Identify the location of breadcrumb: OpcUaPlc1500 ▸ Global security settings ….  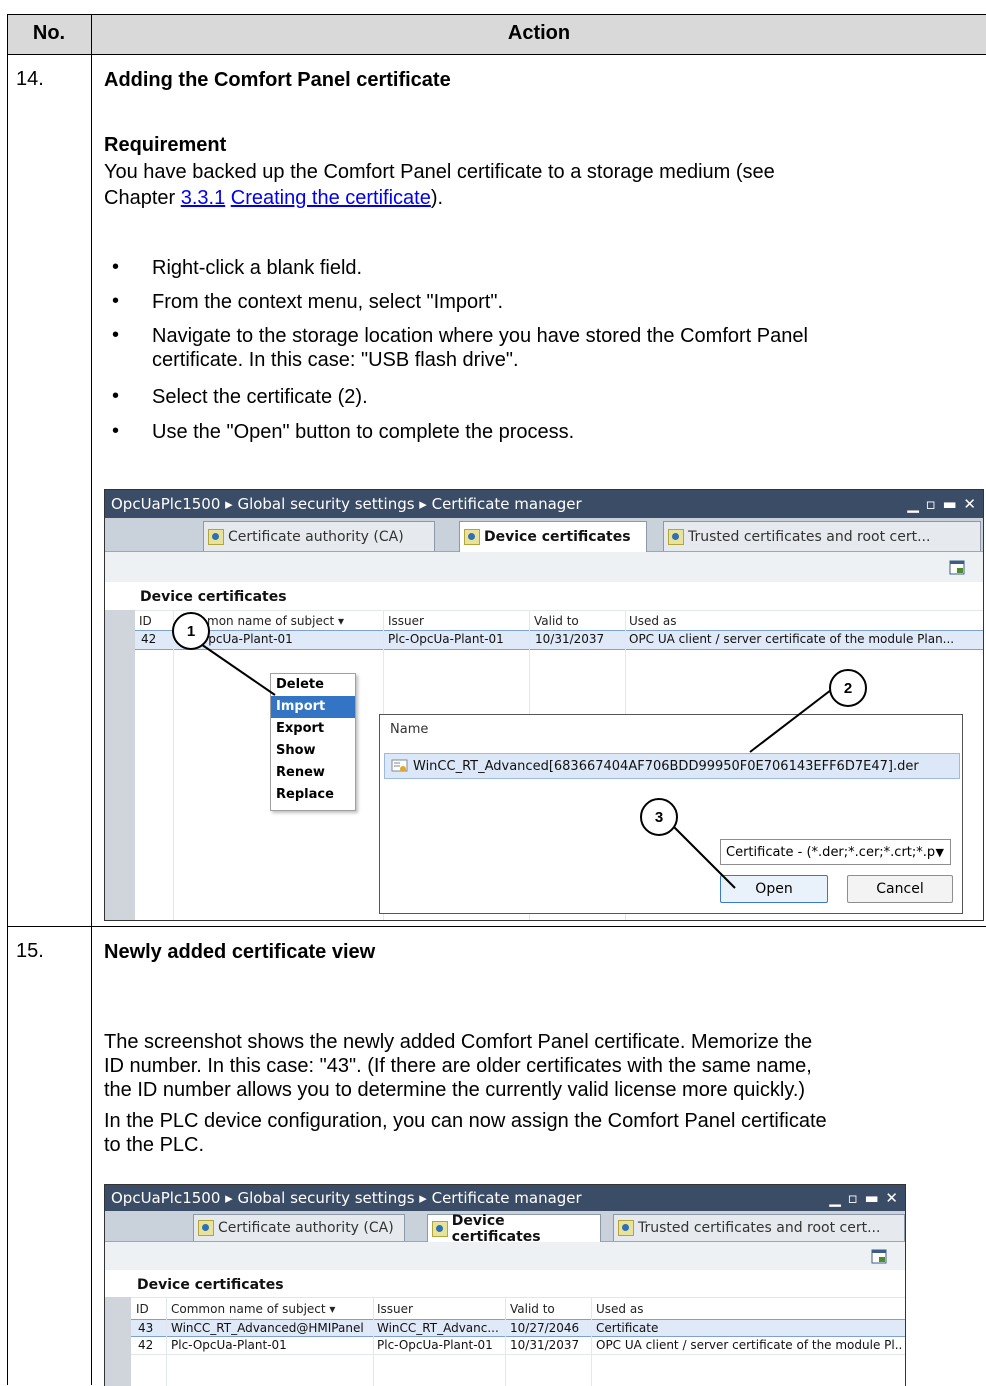
(346, 1198).